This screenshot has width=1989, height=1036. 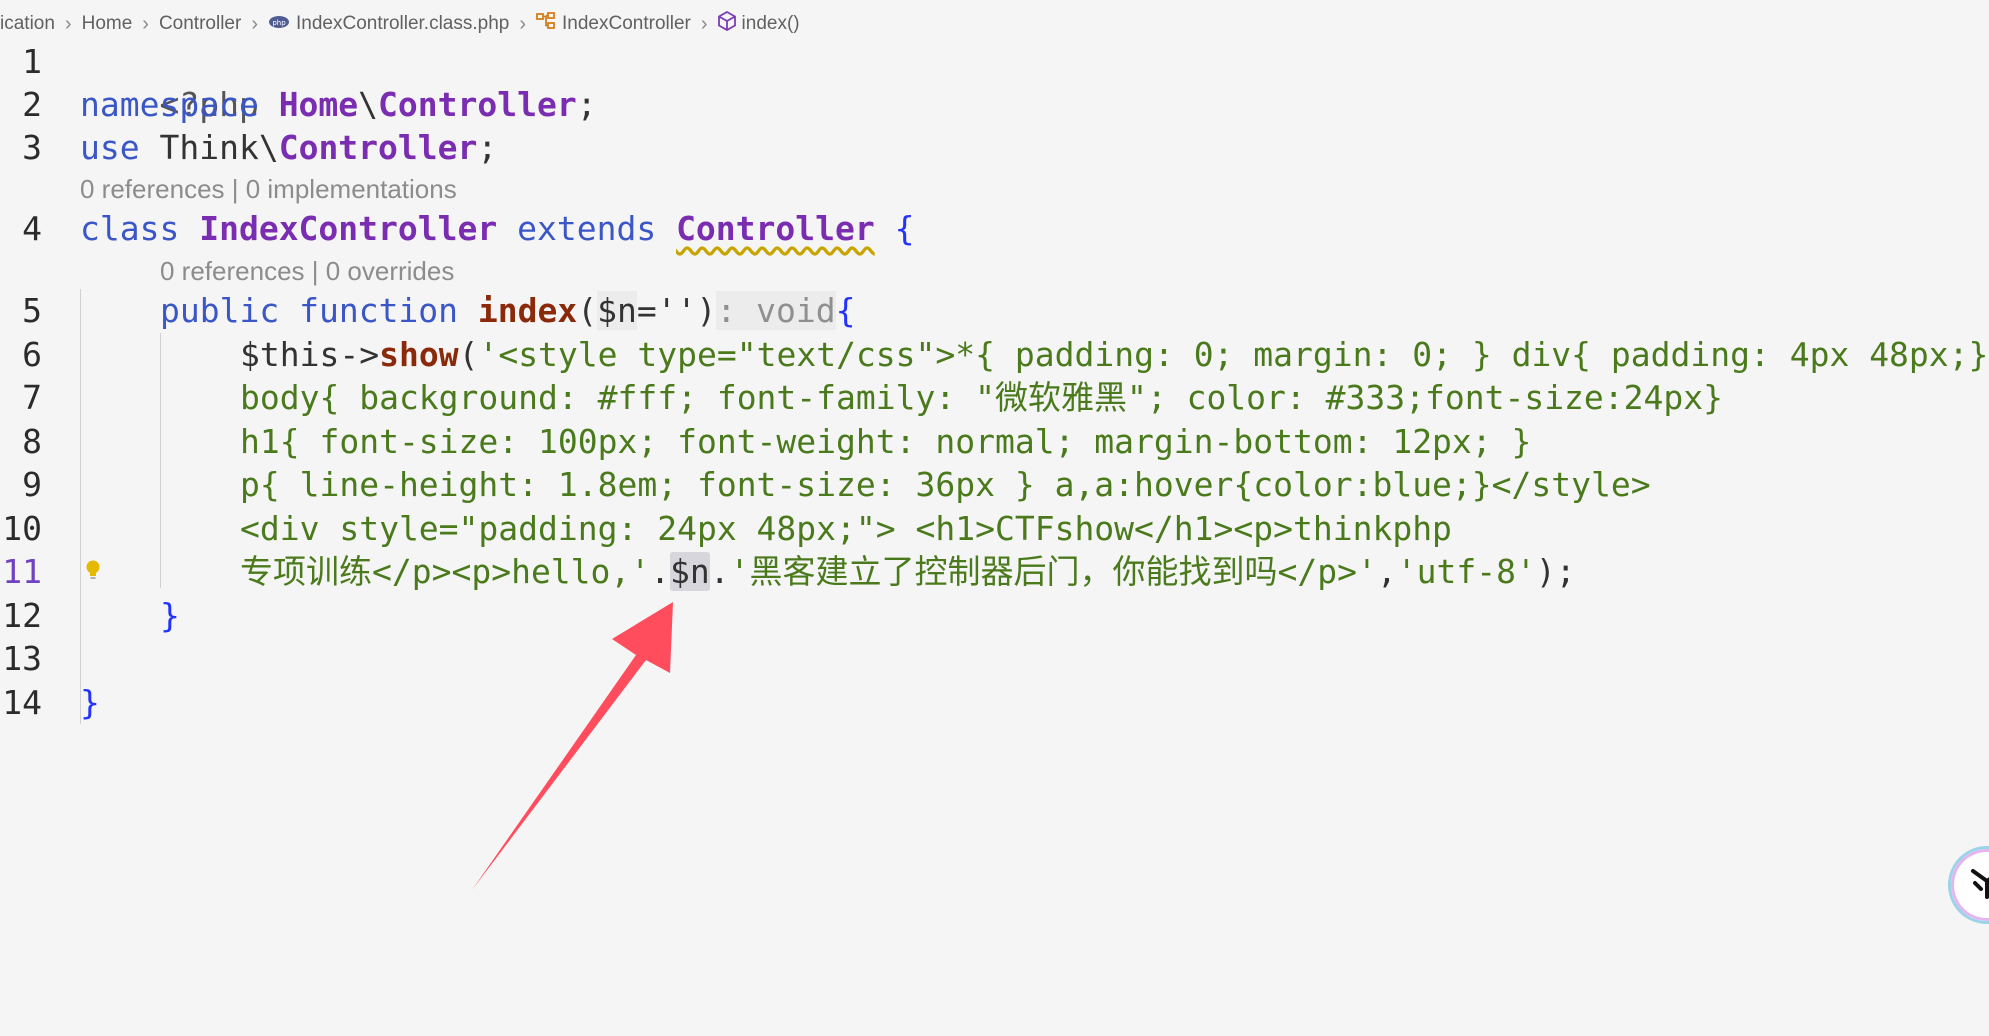 What do you see at coordinates (1386, 571) in the screenshot?
I see `comma: ,` at bounding box center [1386, 571].